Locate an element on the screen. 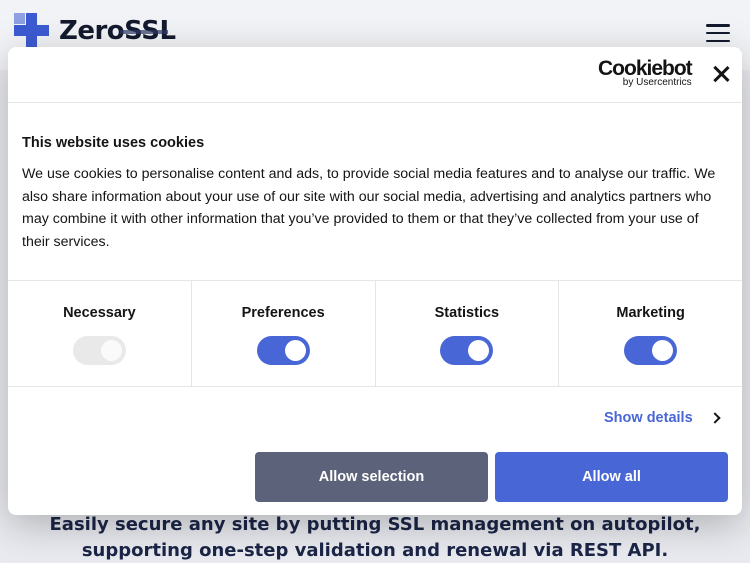  chevron-right-icon is located at coordinates (714, 418).